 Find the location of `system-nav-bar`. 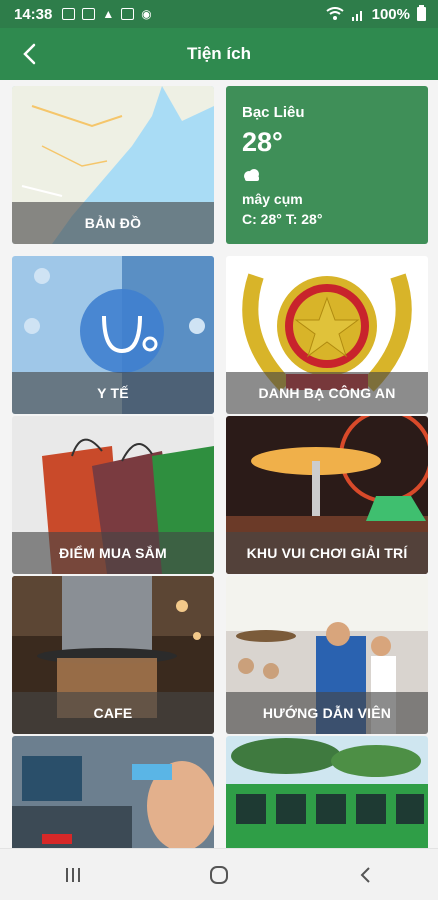

system-nav-bar is located at coordinates (219, 874).